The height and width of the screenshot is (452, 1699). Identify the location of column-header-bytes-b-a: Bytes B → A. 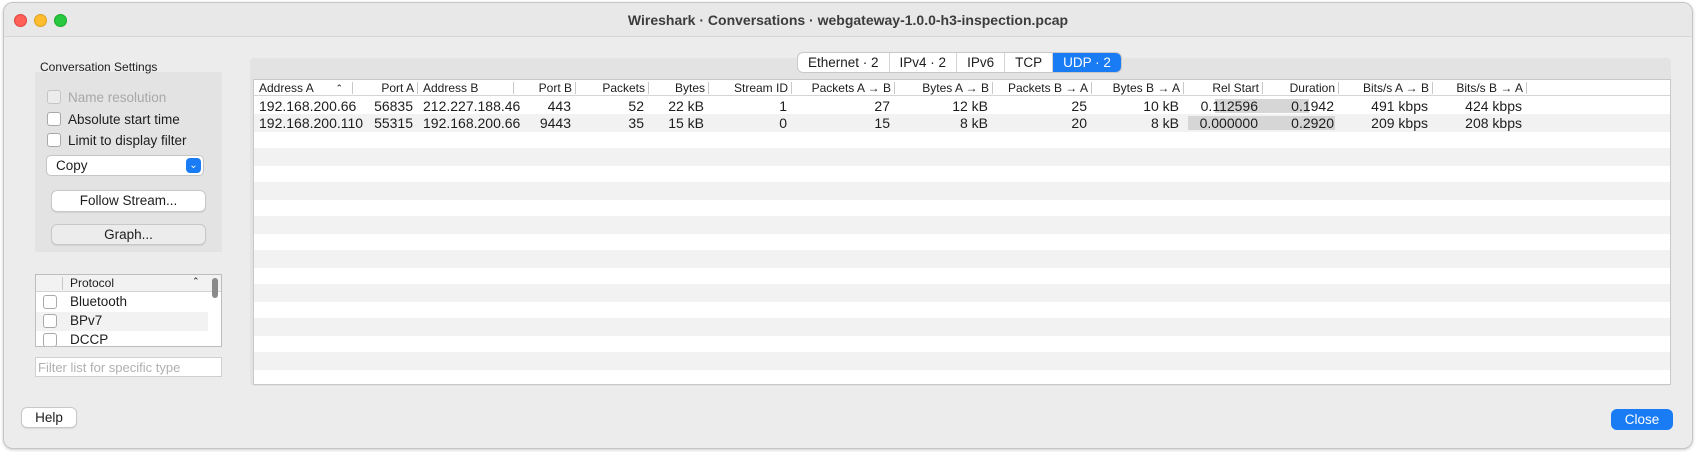
(1138, 88).